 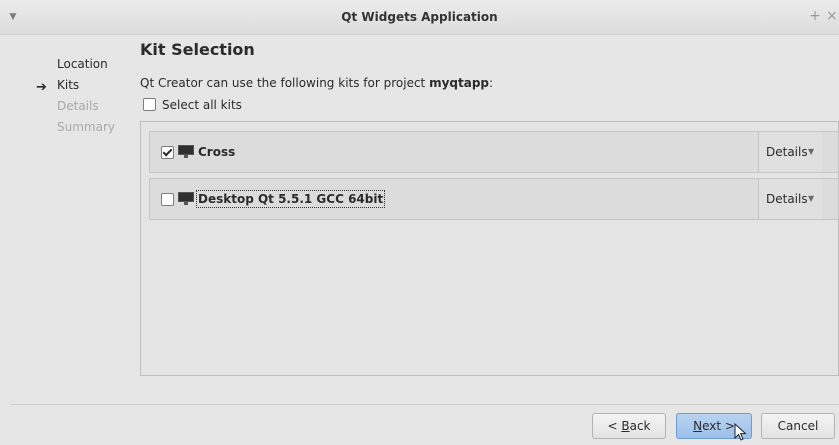 I want to click on back-prefix: <, so click(x=614, y=426).